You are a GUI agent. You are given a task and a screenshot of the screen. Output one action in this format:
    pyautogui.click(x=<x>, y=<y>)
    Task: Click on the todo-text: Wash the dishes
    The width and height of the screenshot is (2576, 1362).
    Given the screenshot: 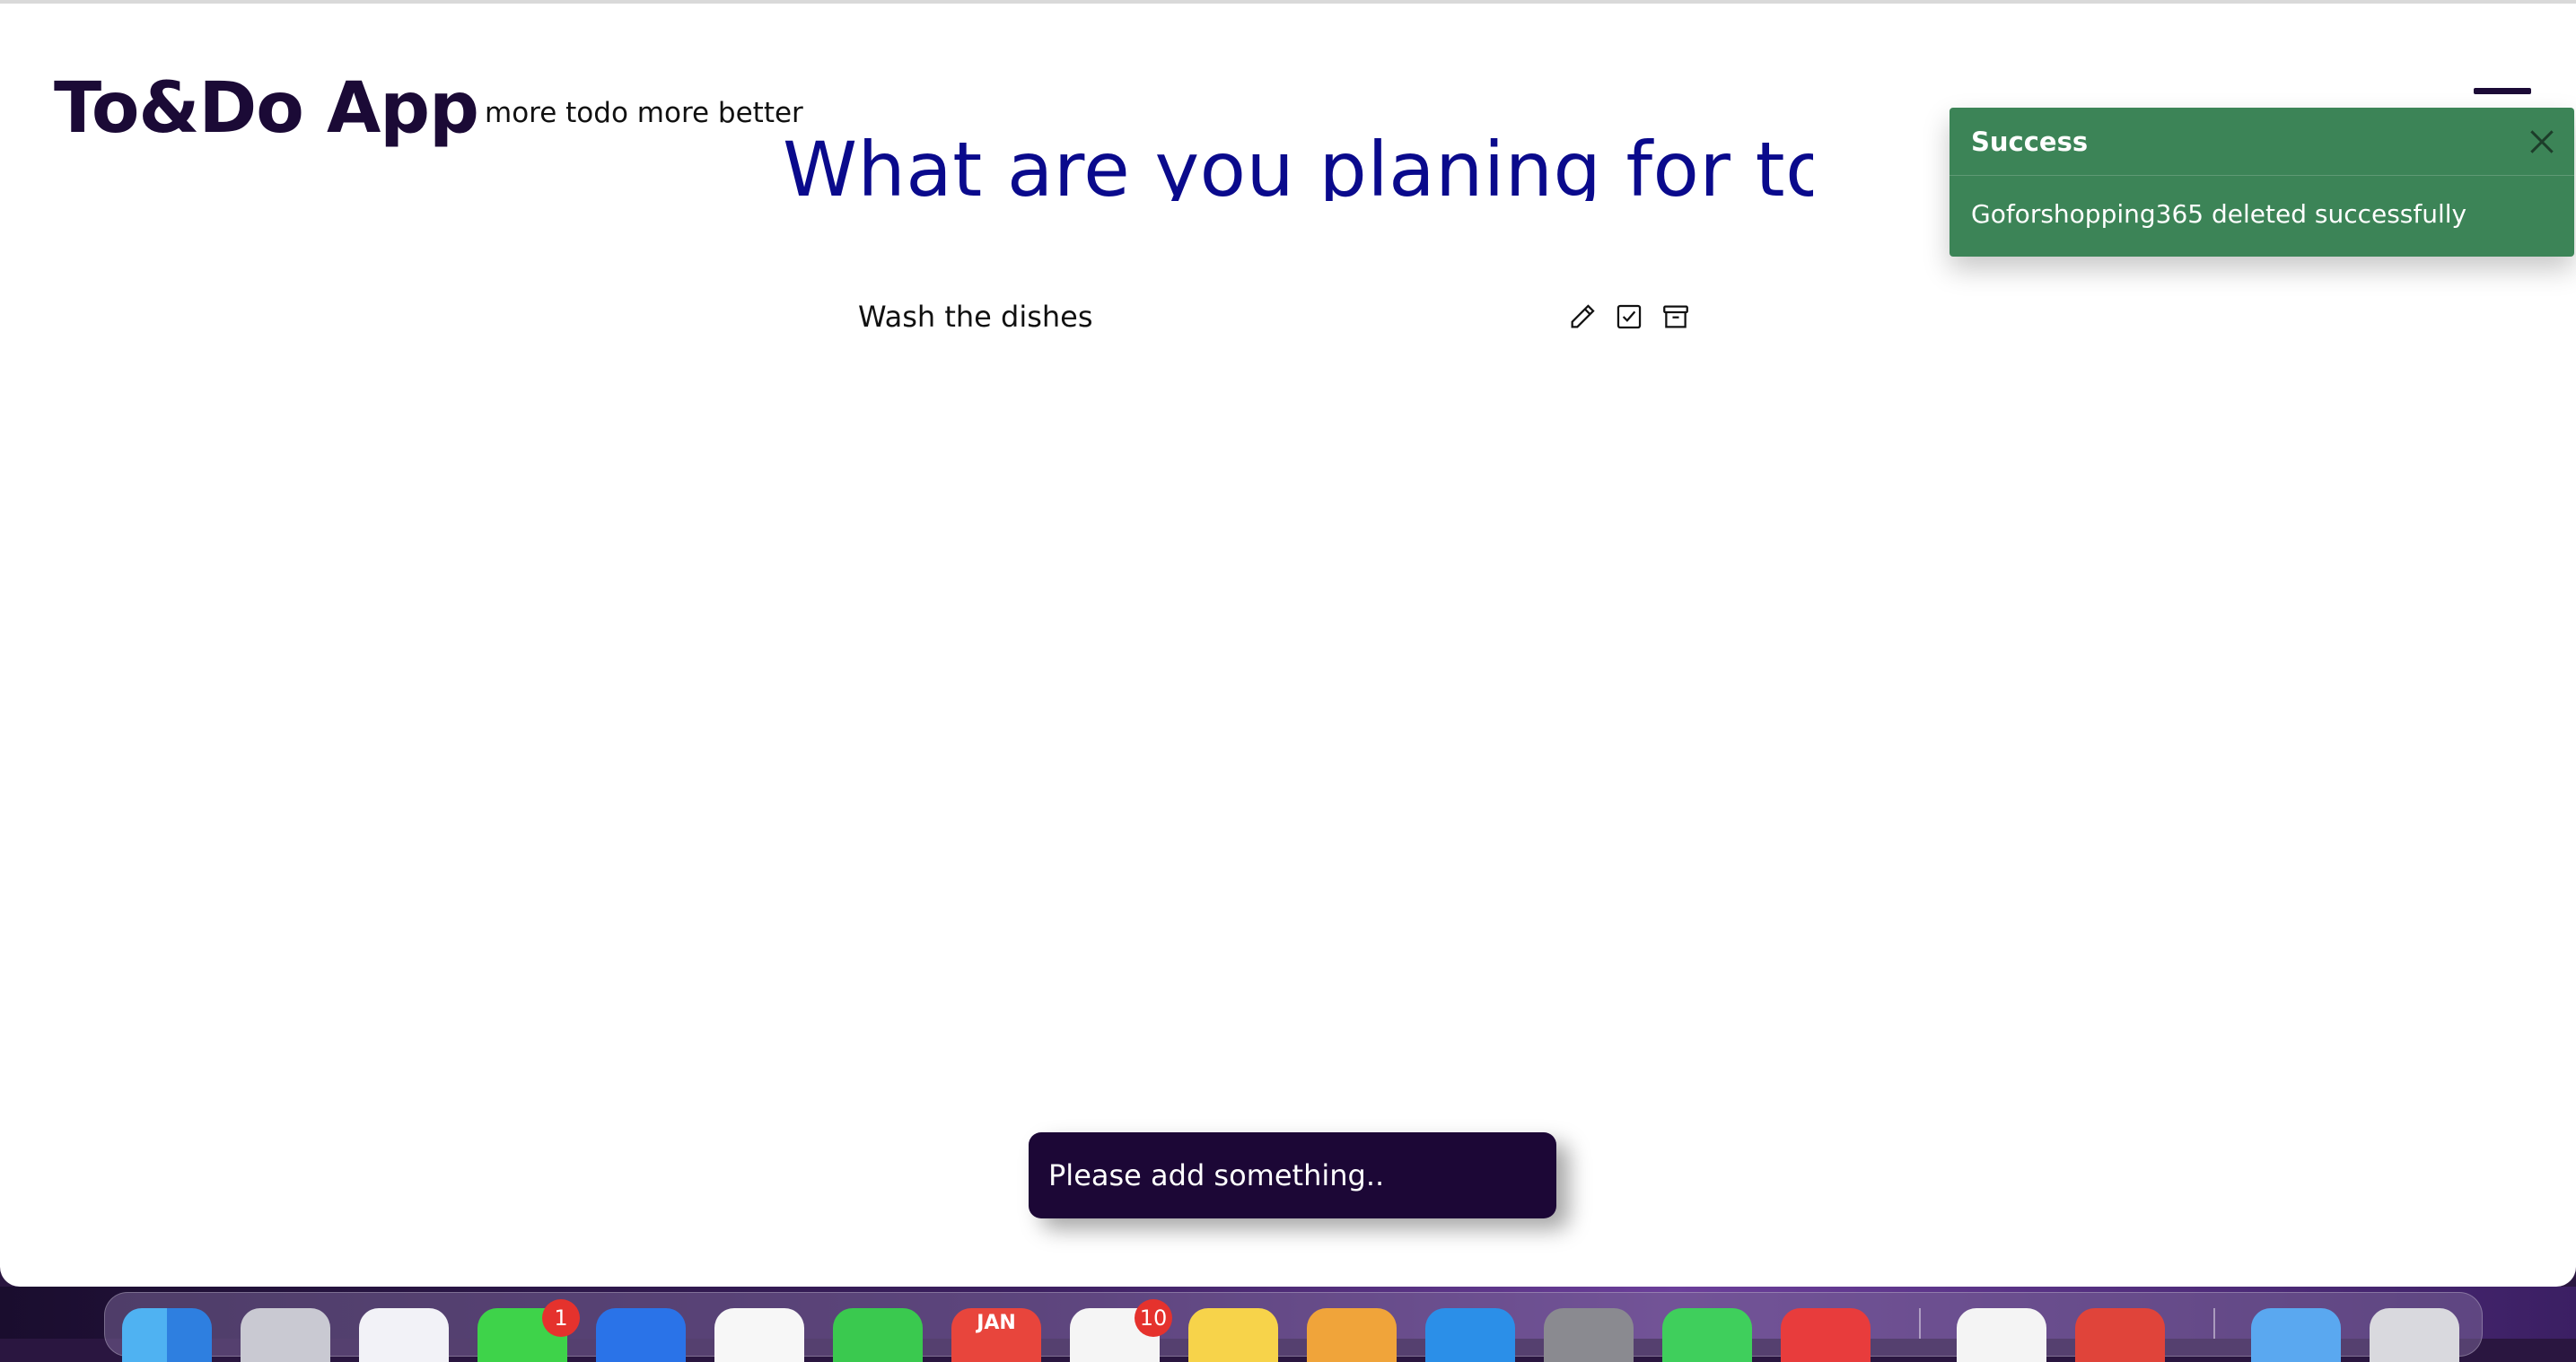 What is the action you would take?
    pyautogui.click(x=975, y=317)
    